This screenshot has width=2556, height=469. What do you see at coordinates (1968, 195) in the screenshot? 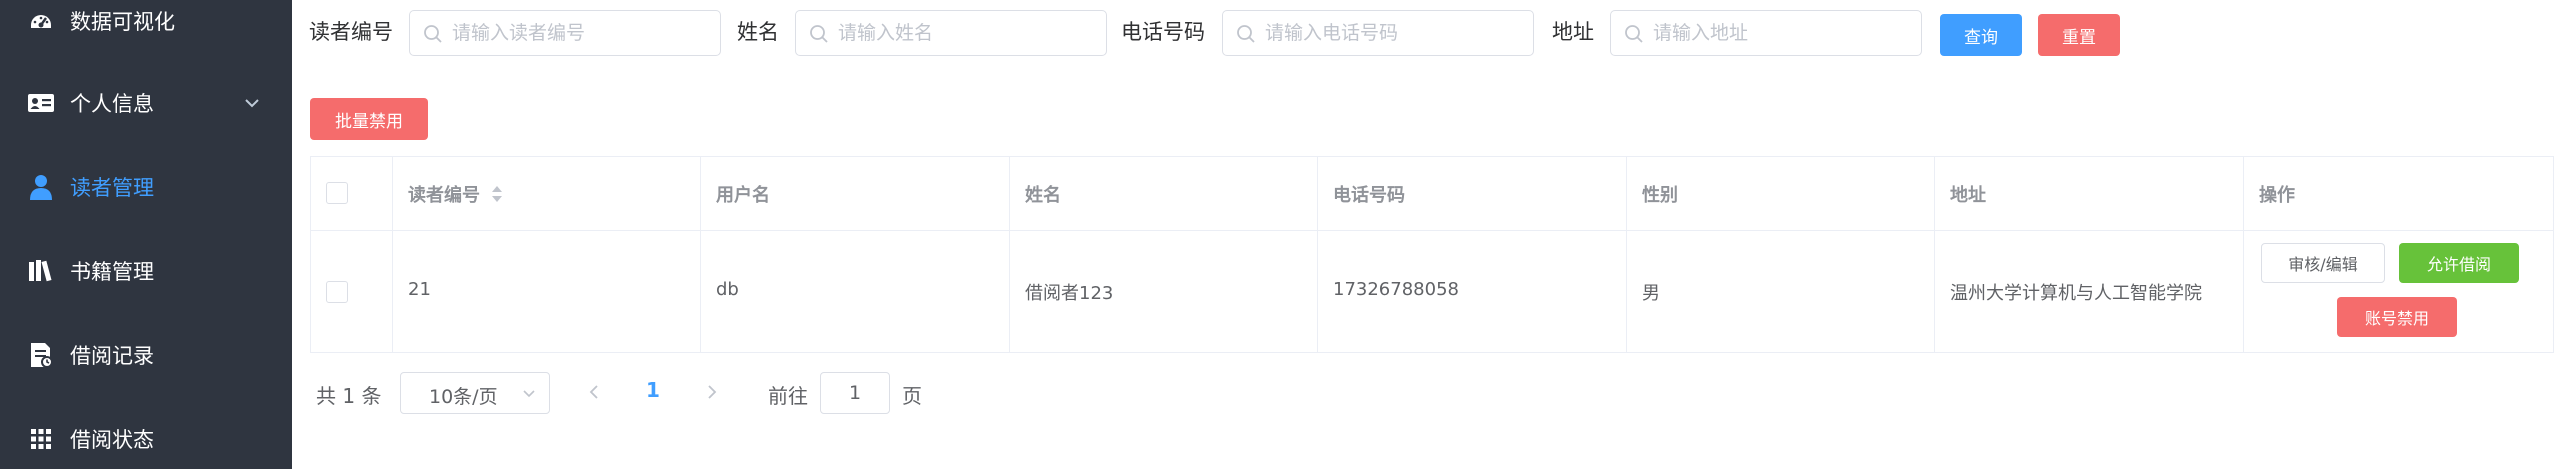
I see `column-header-address: 地址` at bounding box center [1968, 195].